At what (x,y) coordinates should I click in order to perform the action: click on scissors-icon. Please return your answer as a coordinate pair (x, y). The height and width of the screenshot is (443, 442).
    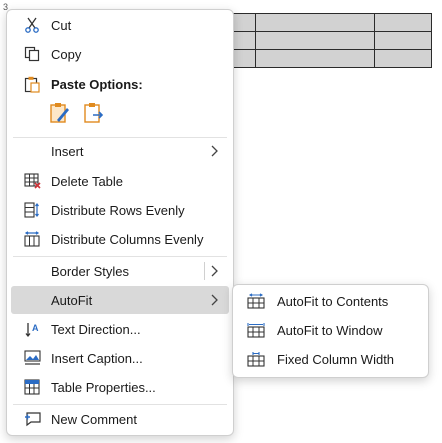
    Looking at the image, I should click on (32, 25).